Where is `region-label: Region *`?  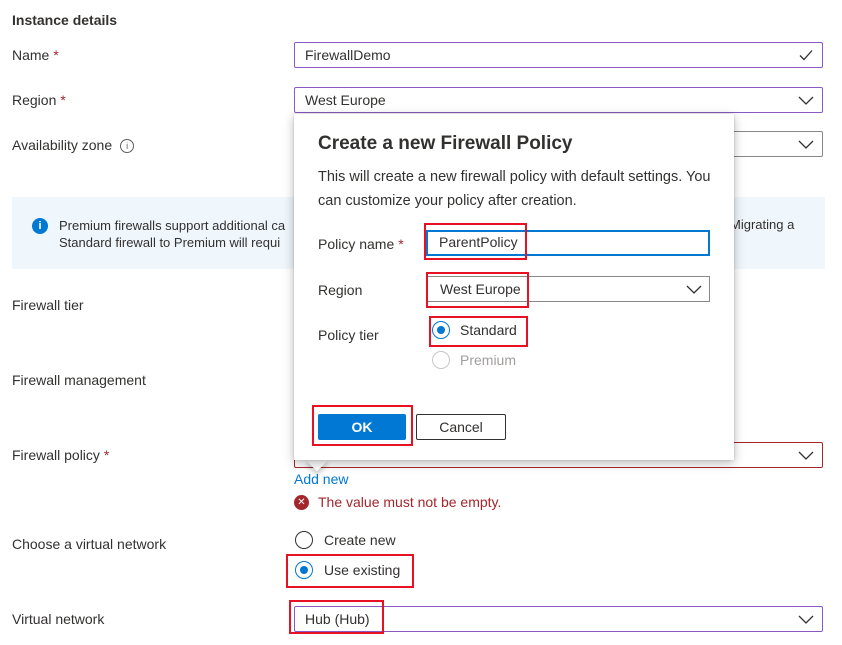
region-label: Region * is located at coordinates (39, 100).